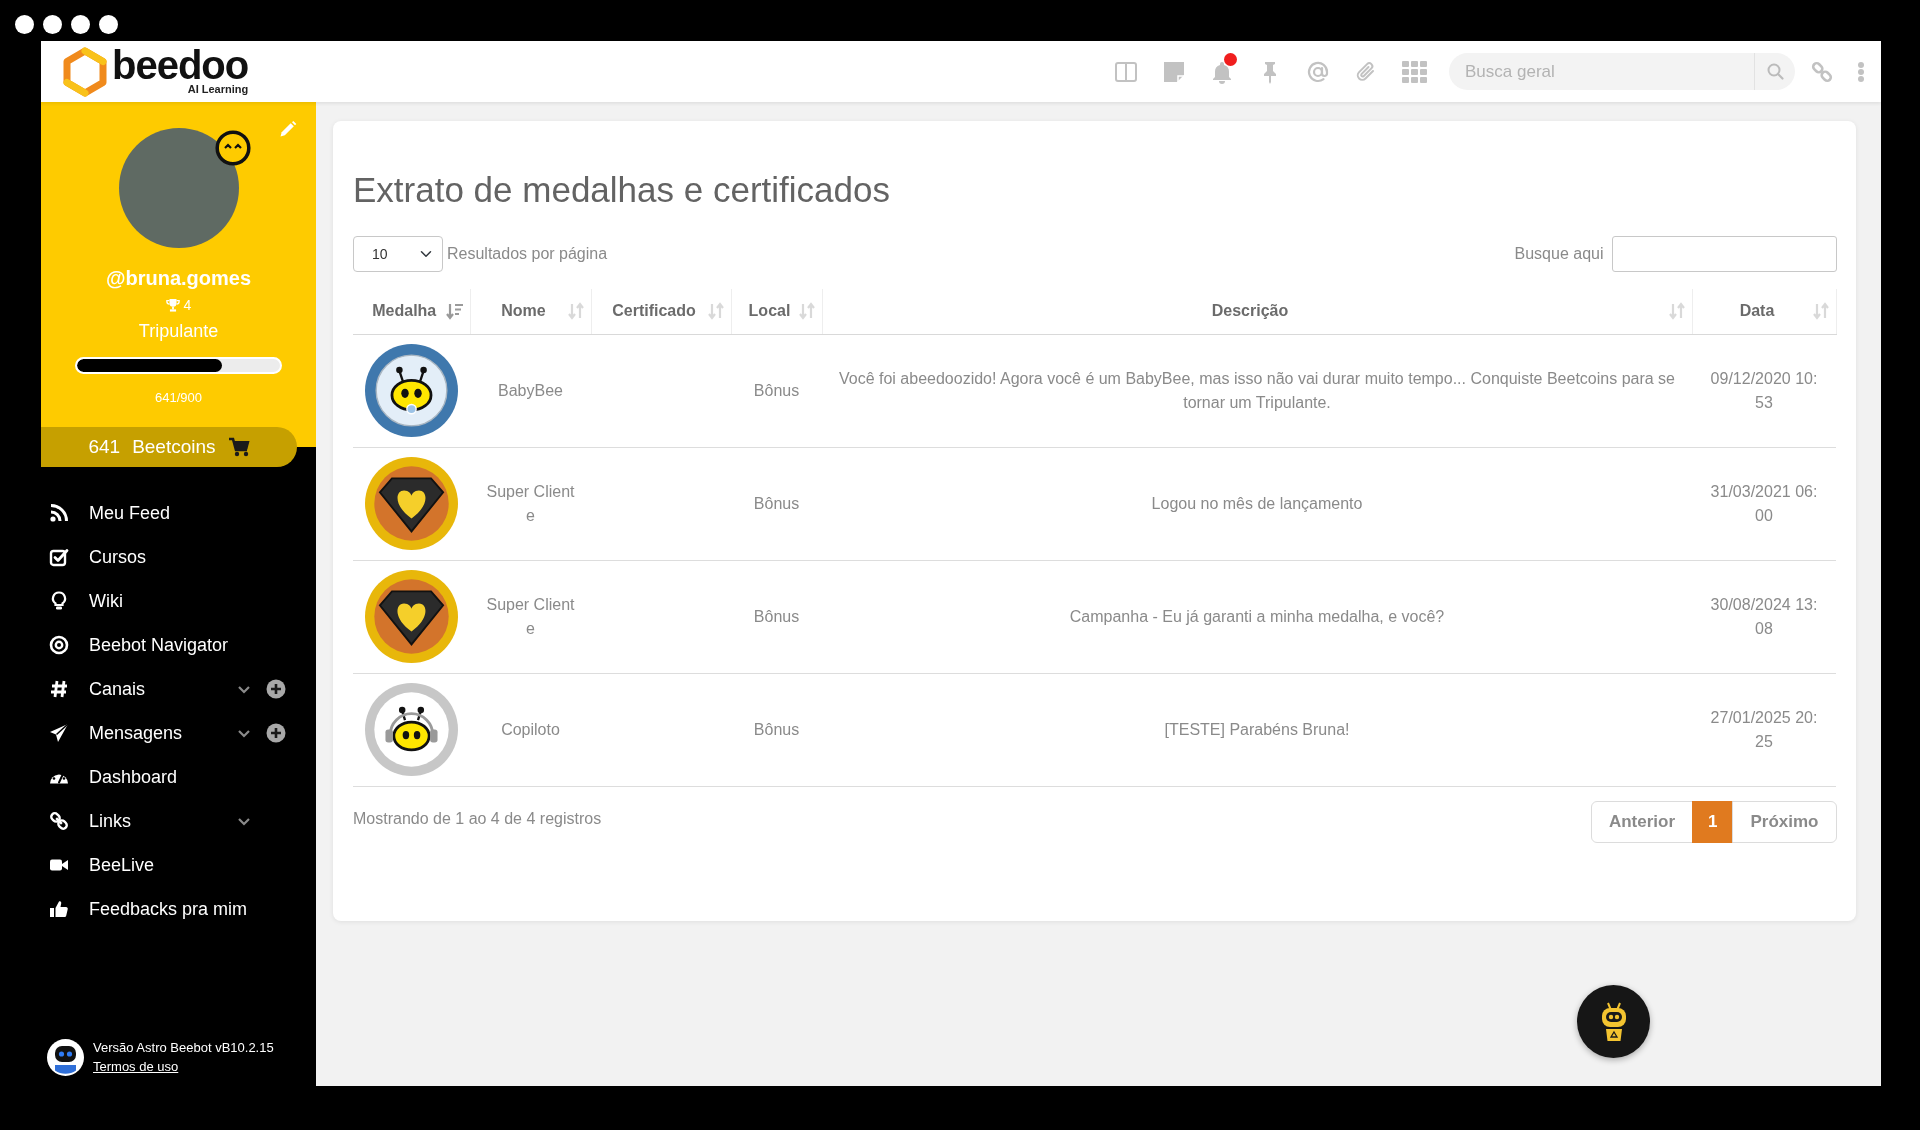 Image resolution: width=1920 pixels, height=1130 pixels. I want to click on sticky-note-icon, so click(1174, 71).